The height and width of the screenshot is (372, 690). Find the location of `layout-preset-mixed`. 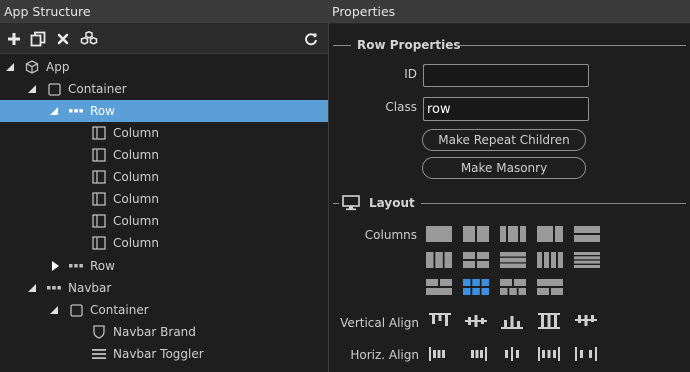

layout-preset-mixed is located at coordinates (513, 287).